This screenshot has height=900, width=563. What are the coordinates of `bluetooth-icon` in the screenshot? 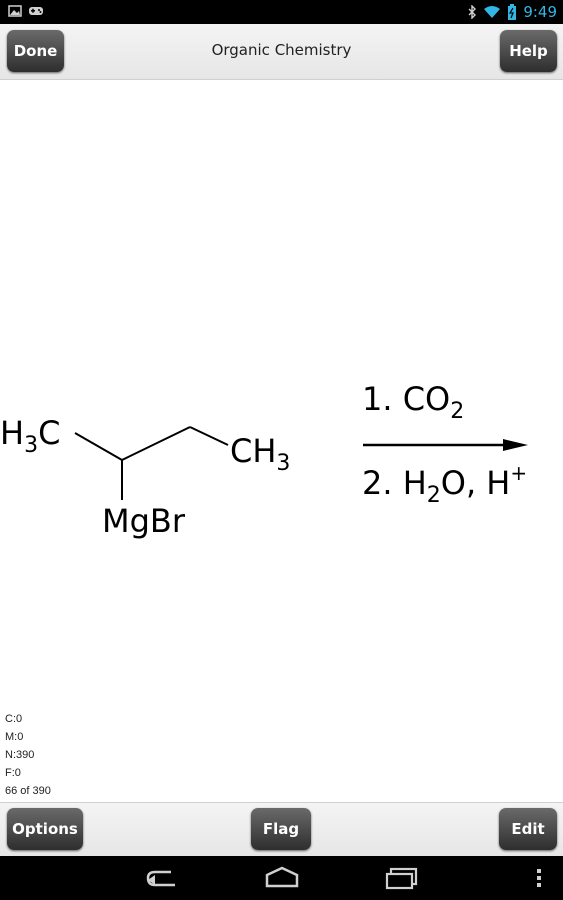 It's located at (472, 12).